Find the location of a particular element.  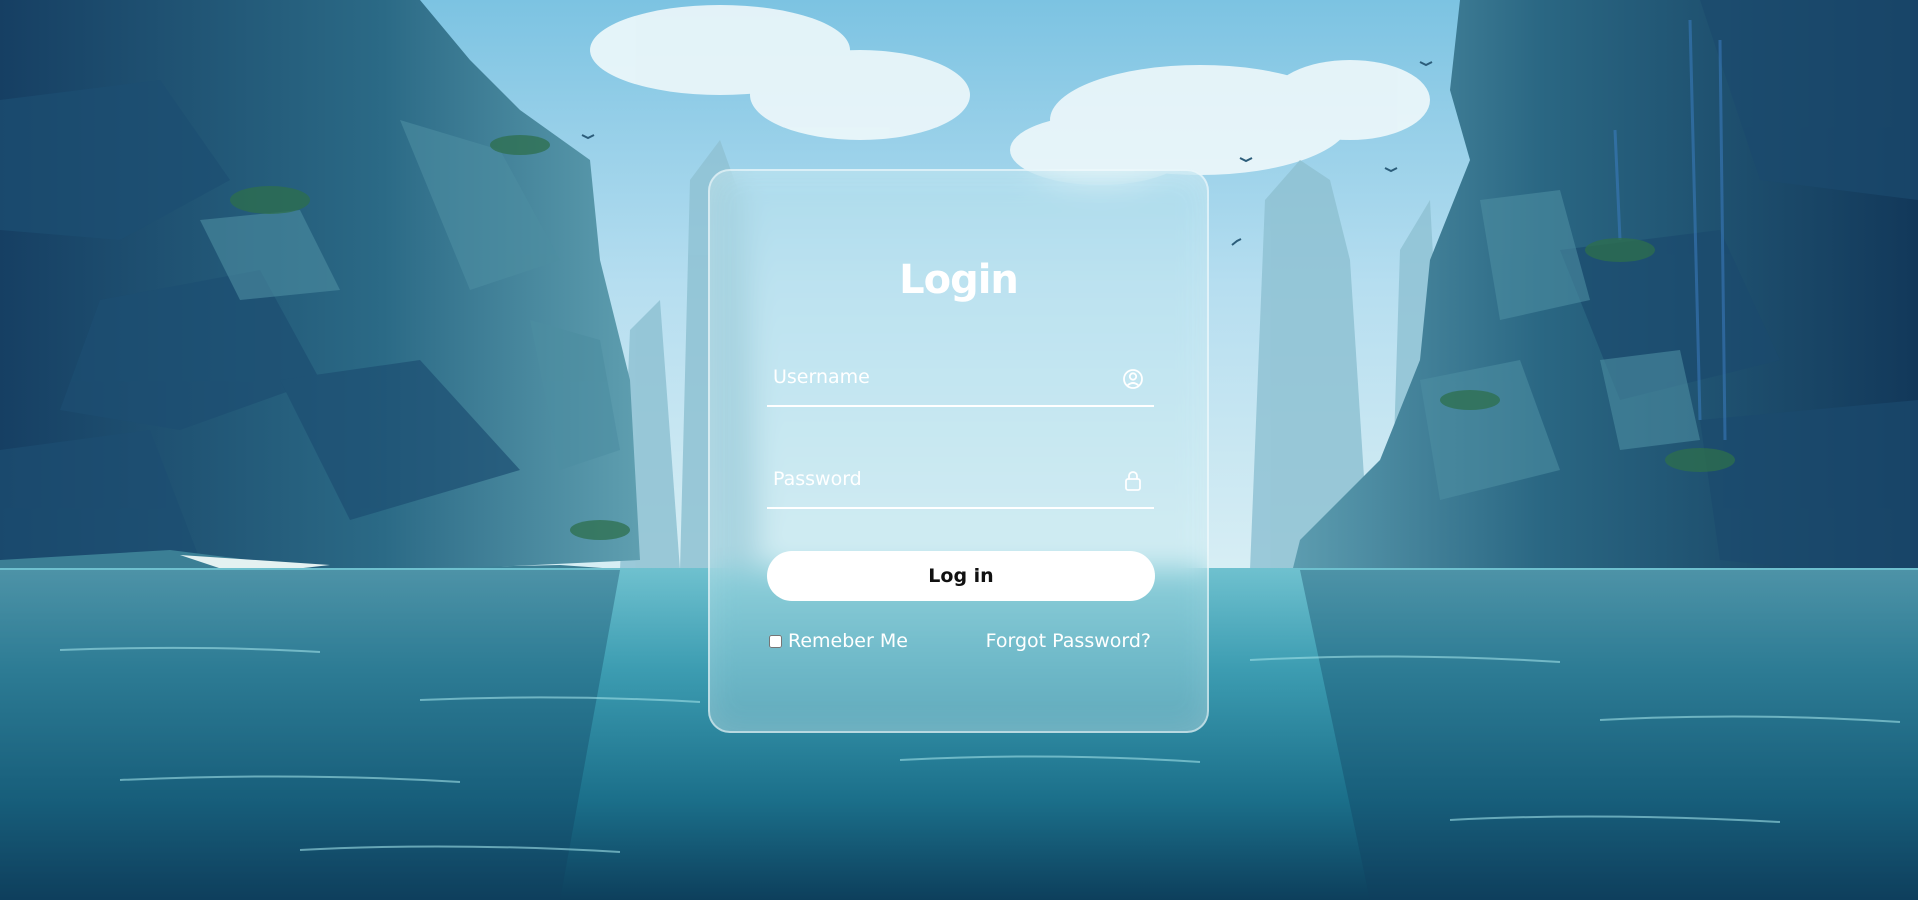

username-input is located at coordinates (937, 377).